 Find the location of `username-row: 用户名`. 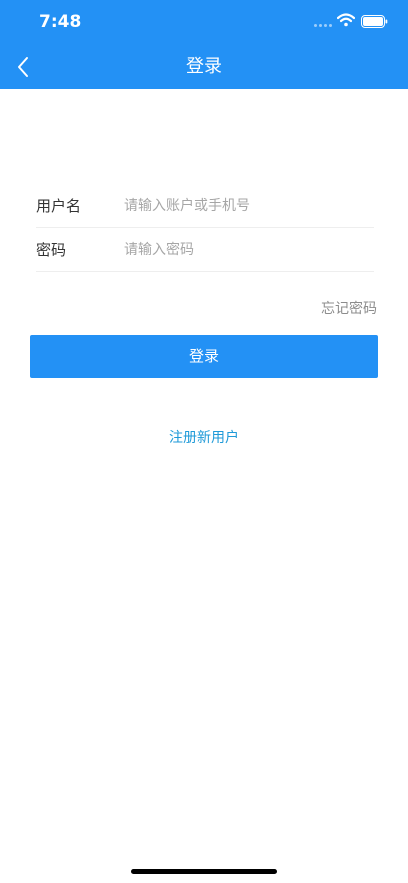

username-row: 用户名 is located at coordinates (205, 206).